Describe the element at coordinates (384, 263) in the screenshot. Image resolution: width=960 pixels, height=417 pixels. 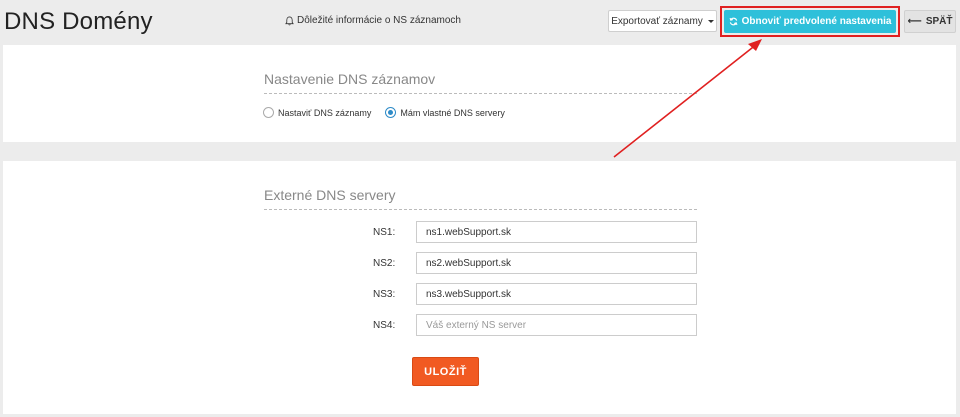
I see `ns2-label: NS2:` at that location.